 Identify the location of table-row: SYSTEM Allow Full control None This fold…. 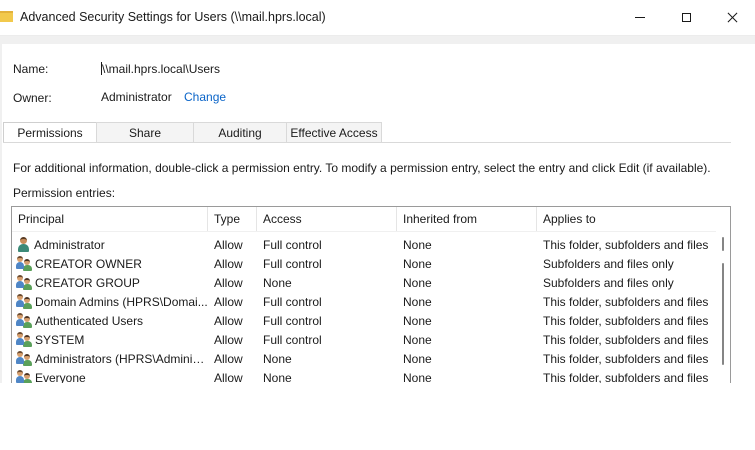
(364, 339).